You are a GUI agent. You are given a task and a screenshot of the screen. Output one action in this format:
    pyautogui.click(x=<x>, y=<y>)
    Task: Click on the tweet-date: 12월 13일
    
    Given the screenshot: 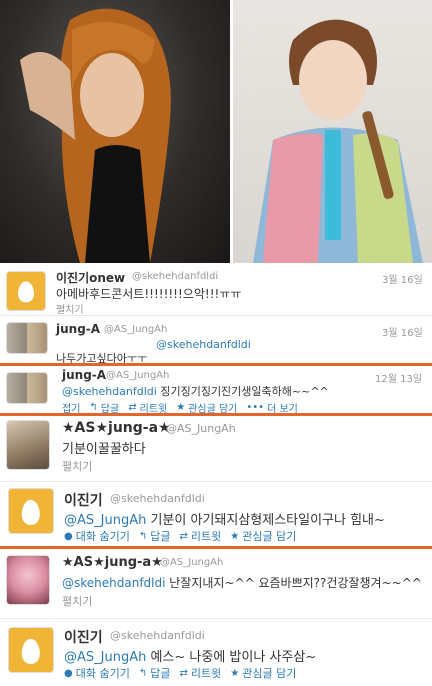 What is the action you would take?
    pyautogui.click(x=398, y=377)
    